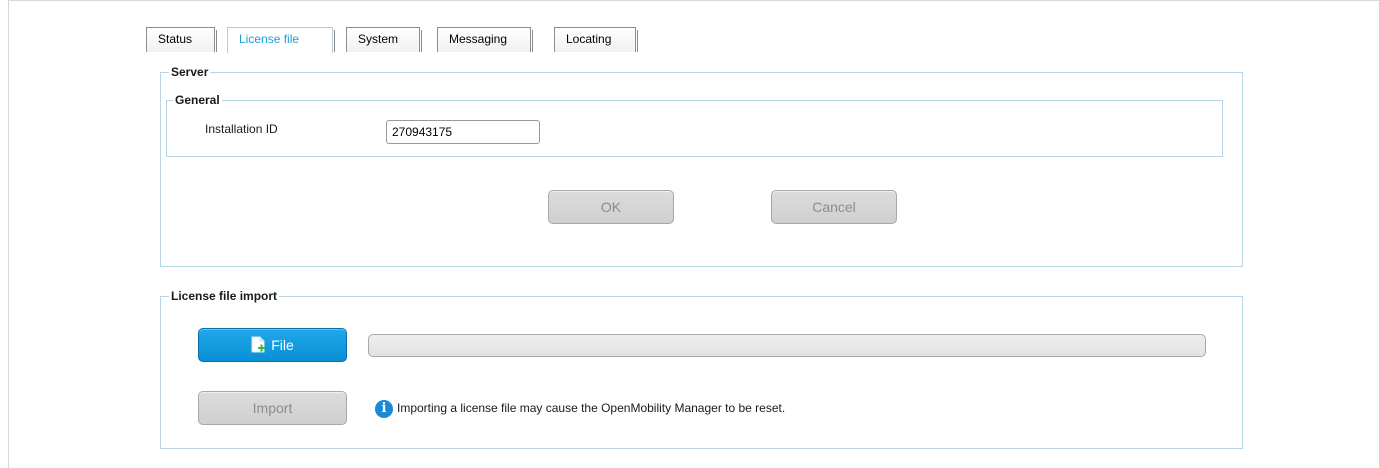  What do you see at coordinates (241, 129) in the screenshot?
I see `installation-id-label: Installation ID` at bounding box center [241, 129].